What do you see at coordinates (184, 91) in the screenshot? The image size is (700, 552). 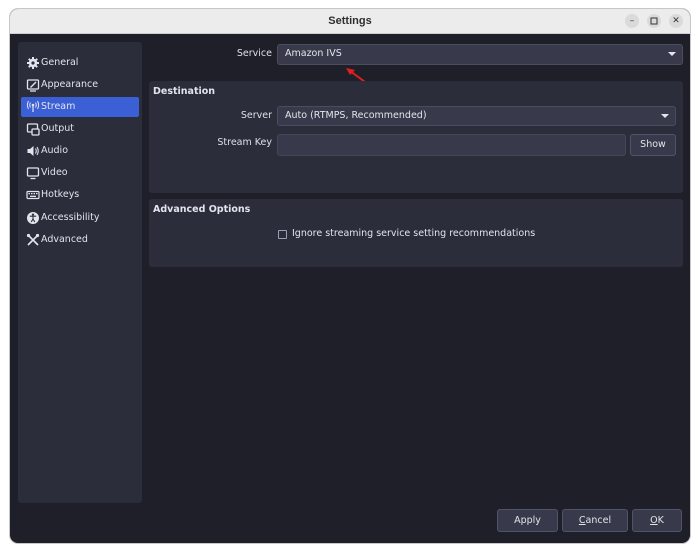 I see `destination-title: Destination` at bounding box center [184, 91].